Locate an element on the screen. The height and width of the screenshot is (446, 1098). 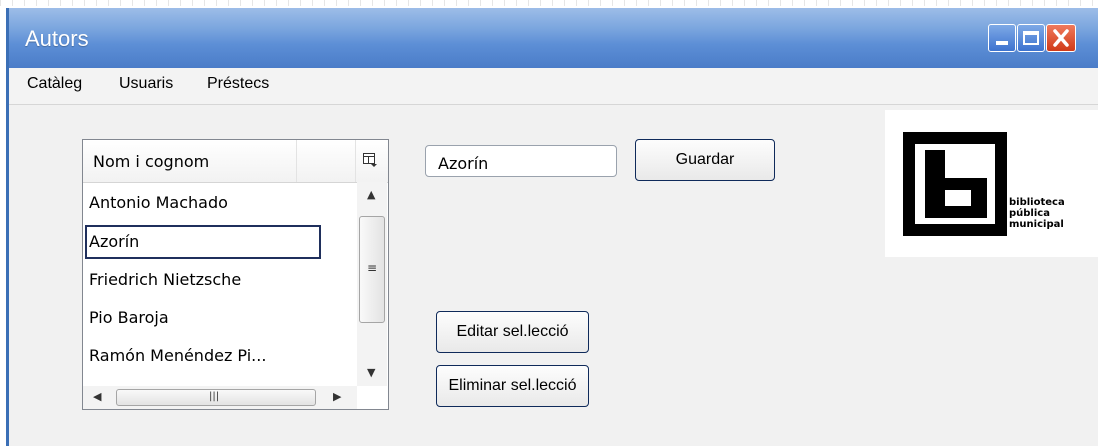
horizontal-scroll-thumb: ||| is located at coordinates (216, 397).